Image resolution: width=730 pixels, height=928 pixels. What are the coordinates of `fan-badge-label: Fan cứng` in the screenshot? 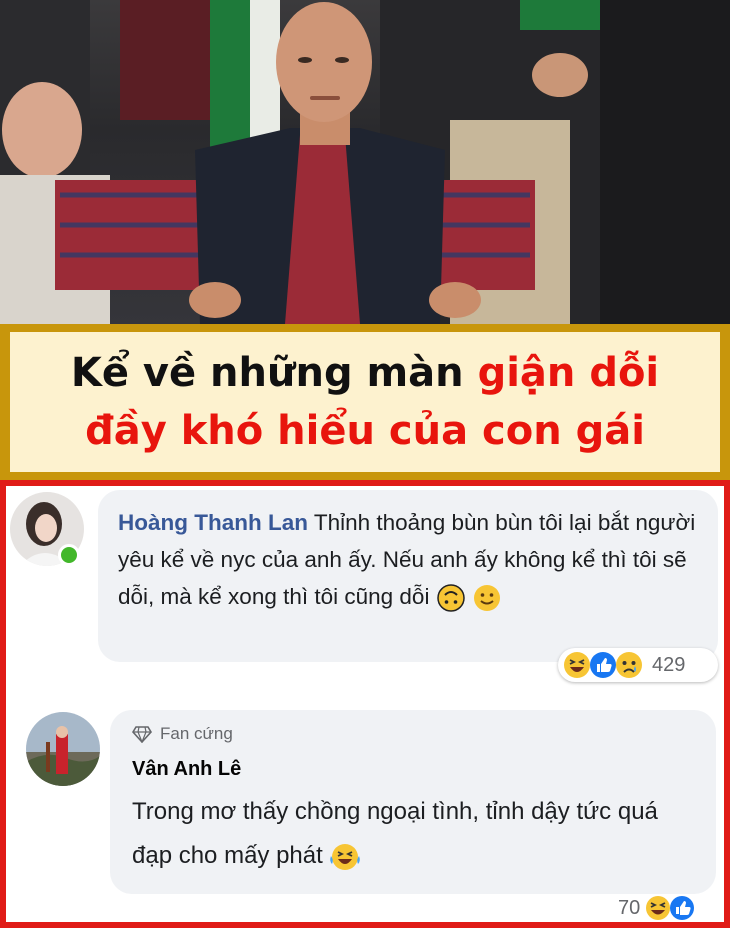 It's located at (196, 733).